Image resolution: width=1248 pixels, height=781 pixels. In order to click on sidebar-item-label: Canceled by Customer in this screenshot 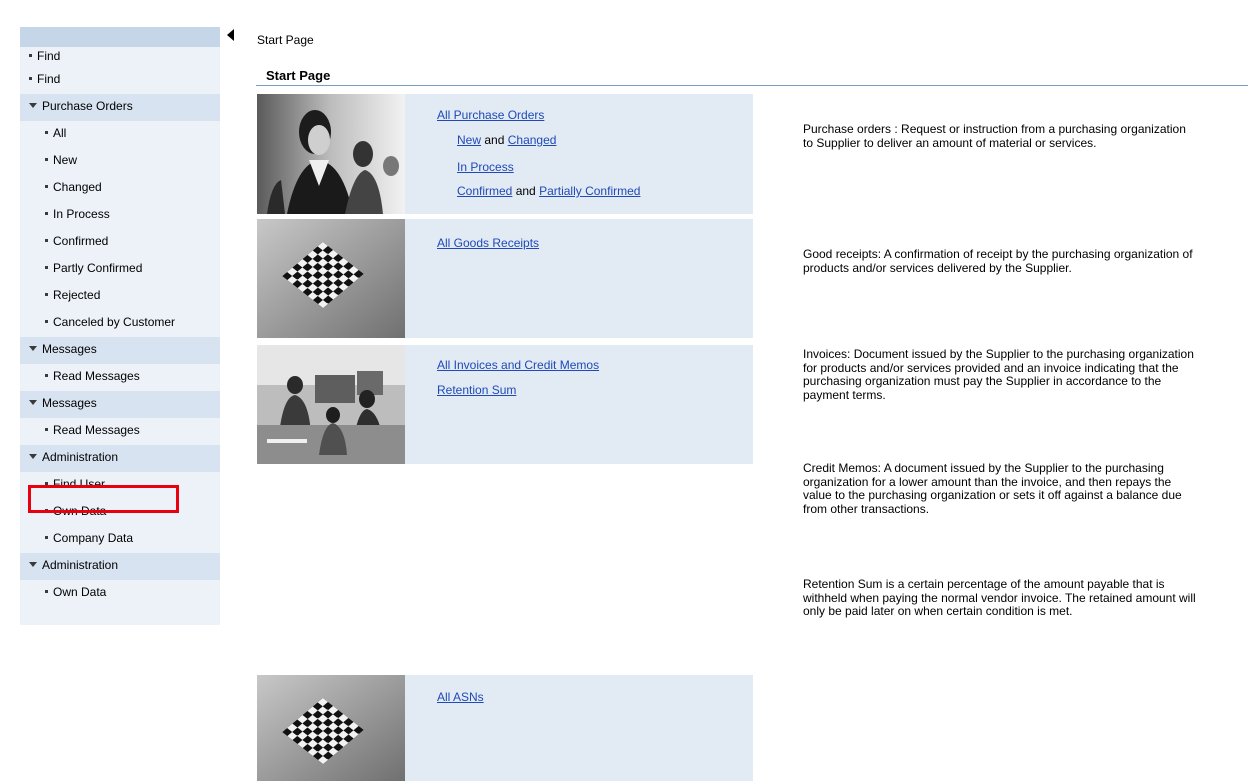, I will do `click(114, 322)`.